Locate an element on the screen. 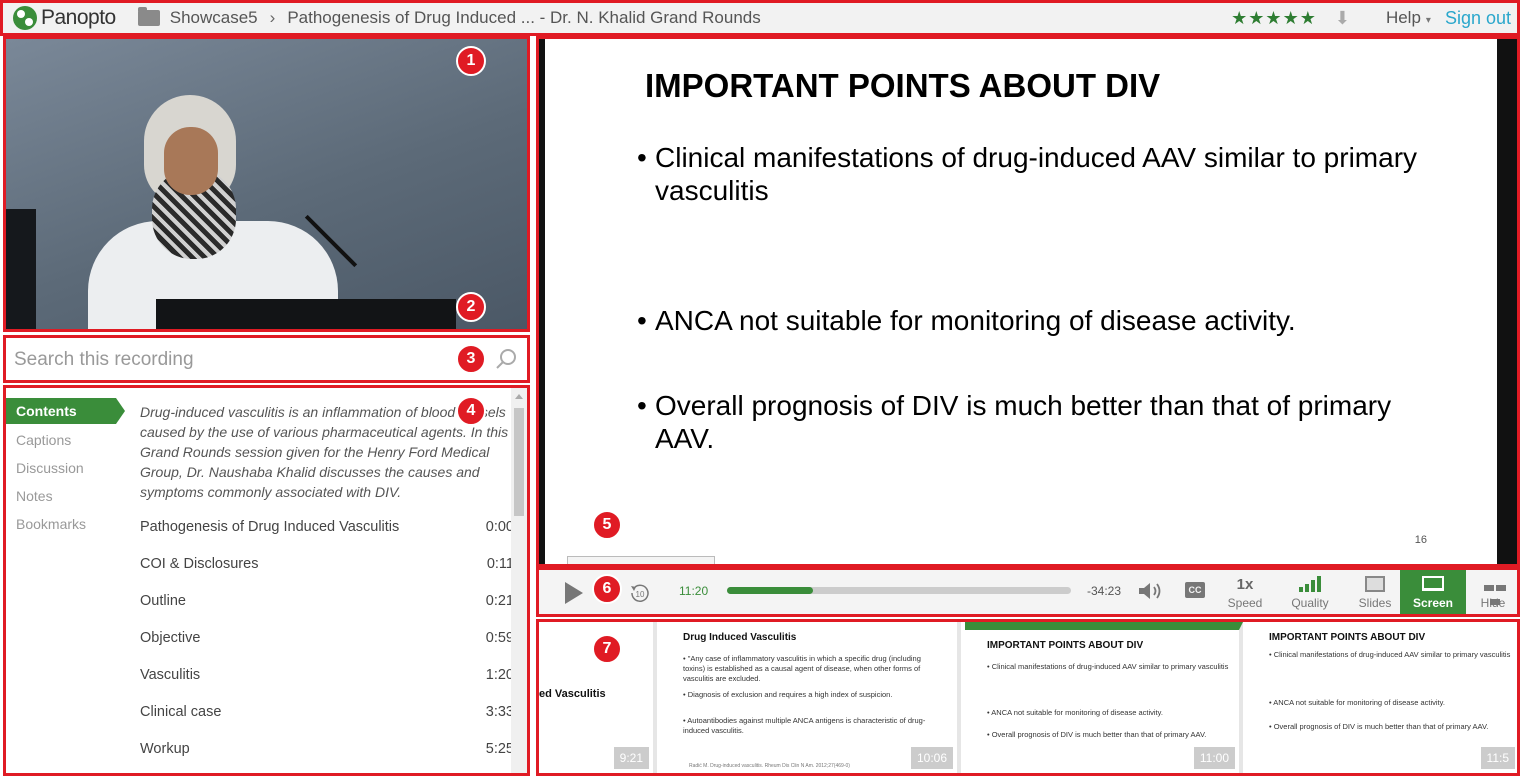  toc-time: 0:00 is located at coordinates (499, 527).